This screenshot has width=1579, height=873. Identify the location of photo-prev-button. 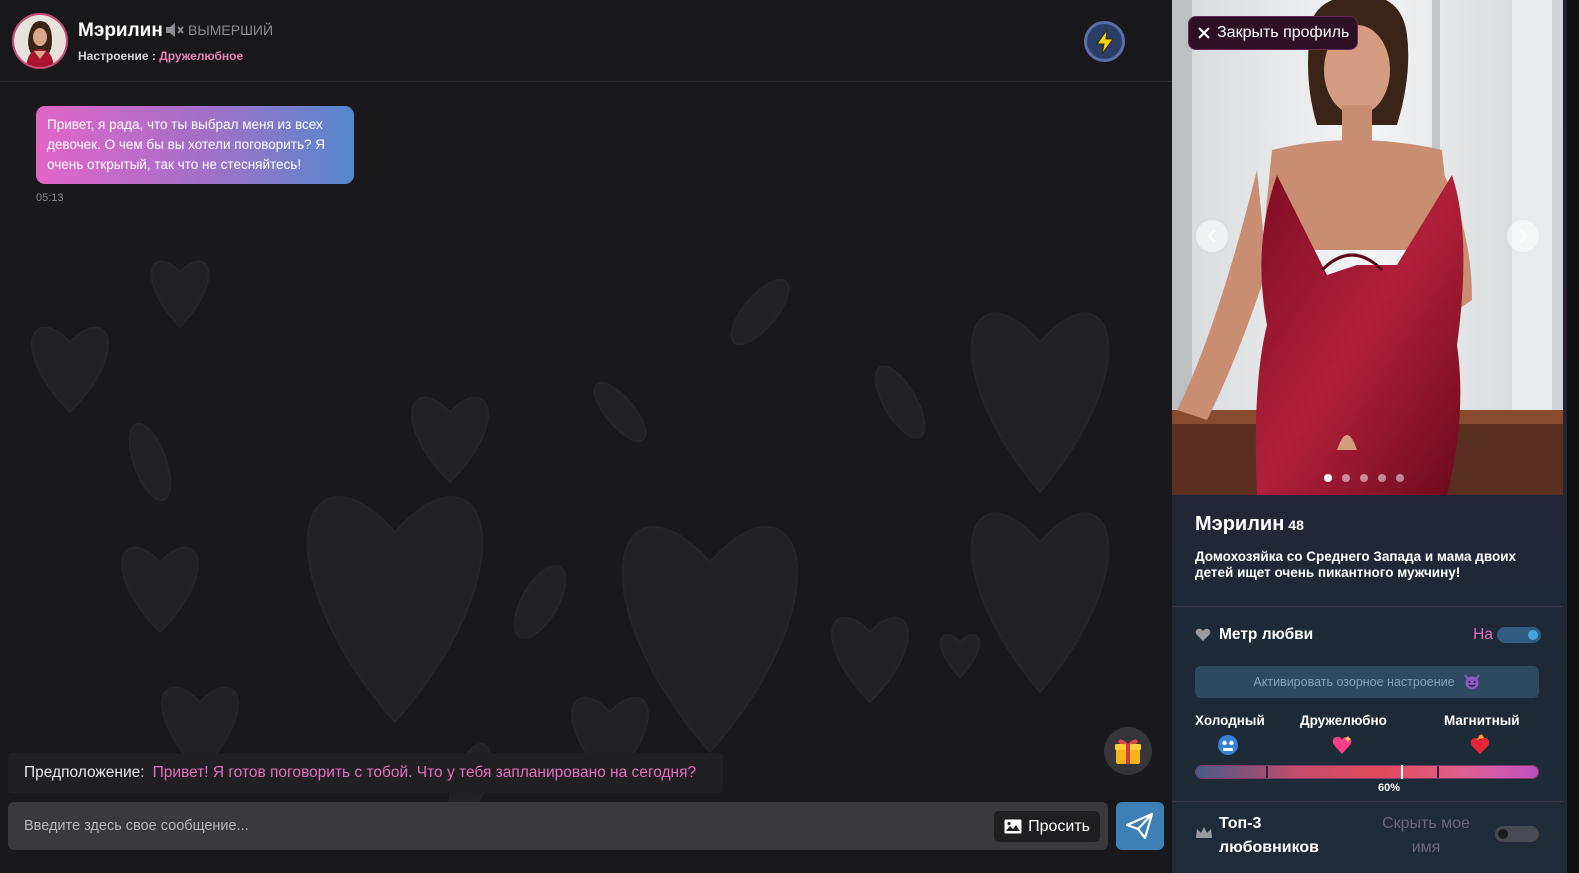
(1212, 236).